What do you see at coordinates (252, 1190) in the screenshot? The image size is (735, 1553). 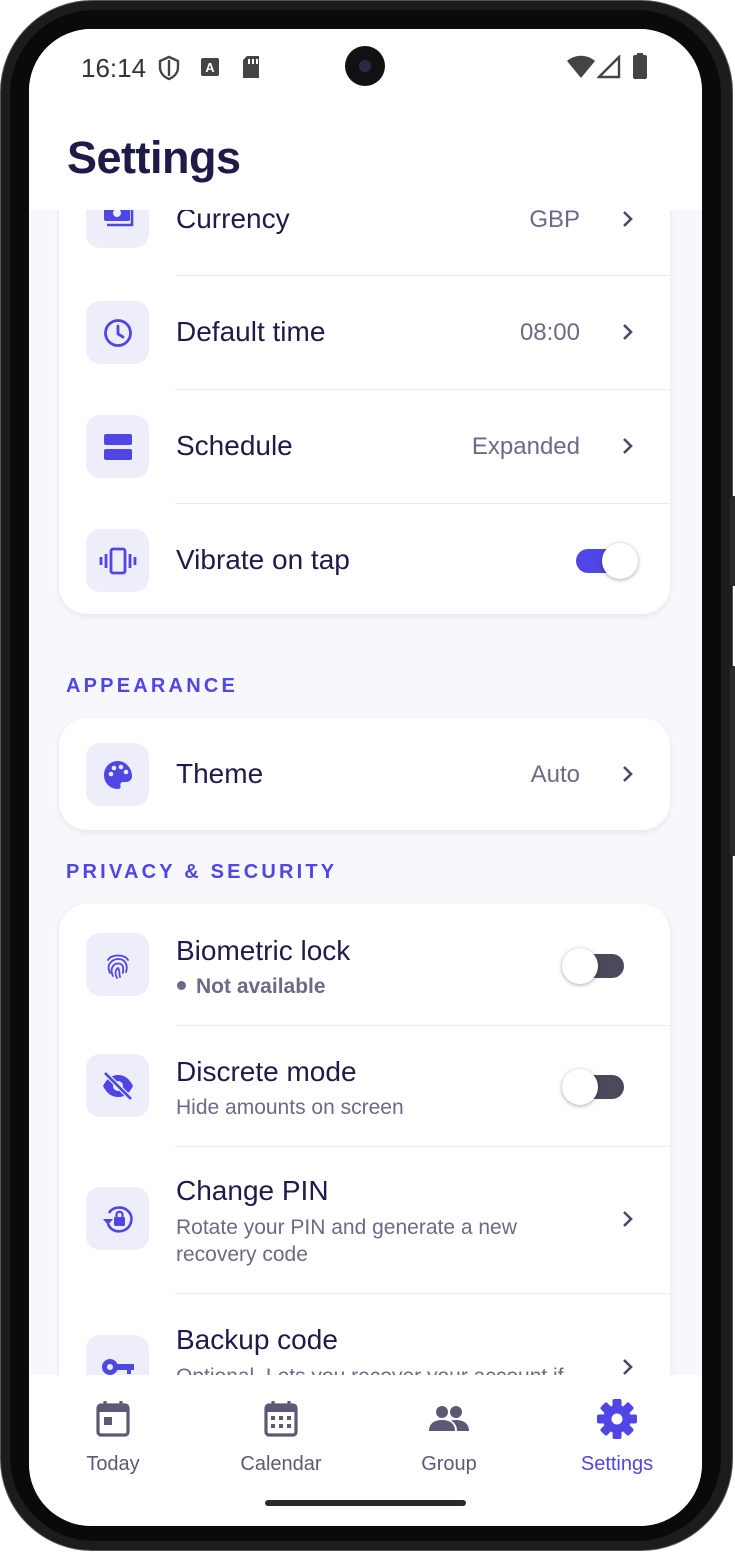 I see `change-pin-label: Change PIN` at bounding box center [252, 1190].